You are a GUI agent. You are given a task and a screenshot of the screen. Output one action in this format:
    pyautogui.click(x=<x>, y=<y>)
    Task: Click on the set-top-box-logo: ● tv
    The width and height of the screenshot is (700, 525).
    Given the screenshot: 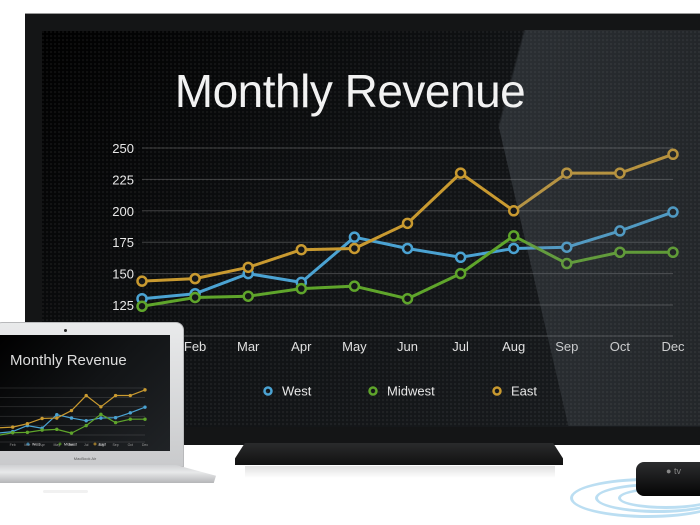 What is the action you would take?
    pyautogui.click(x=673, y=471)
    